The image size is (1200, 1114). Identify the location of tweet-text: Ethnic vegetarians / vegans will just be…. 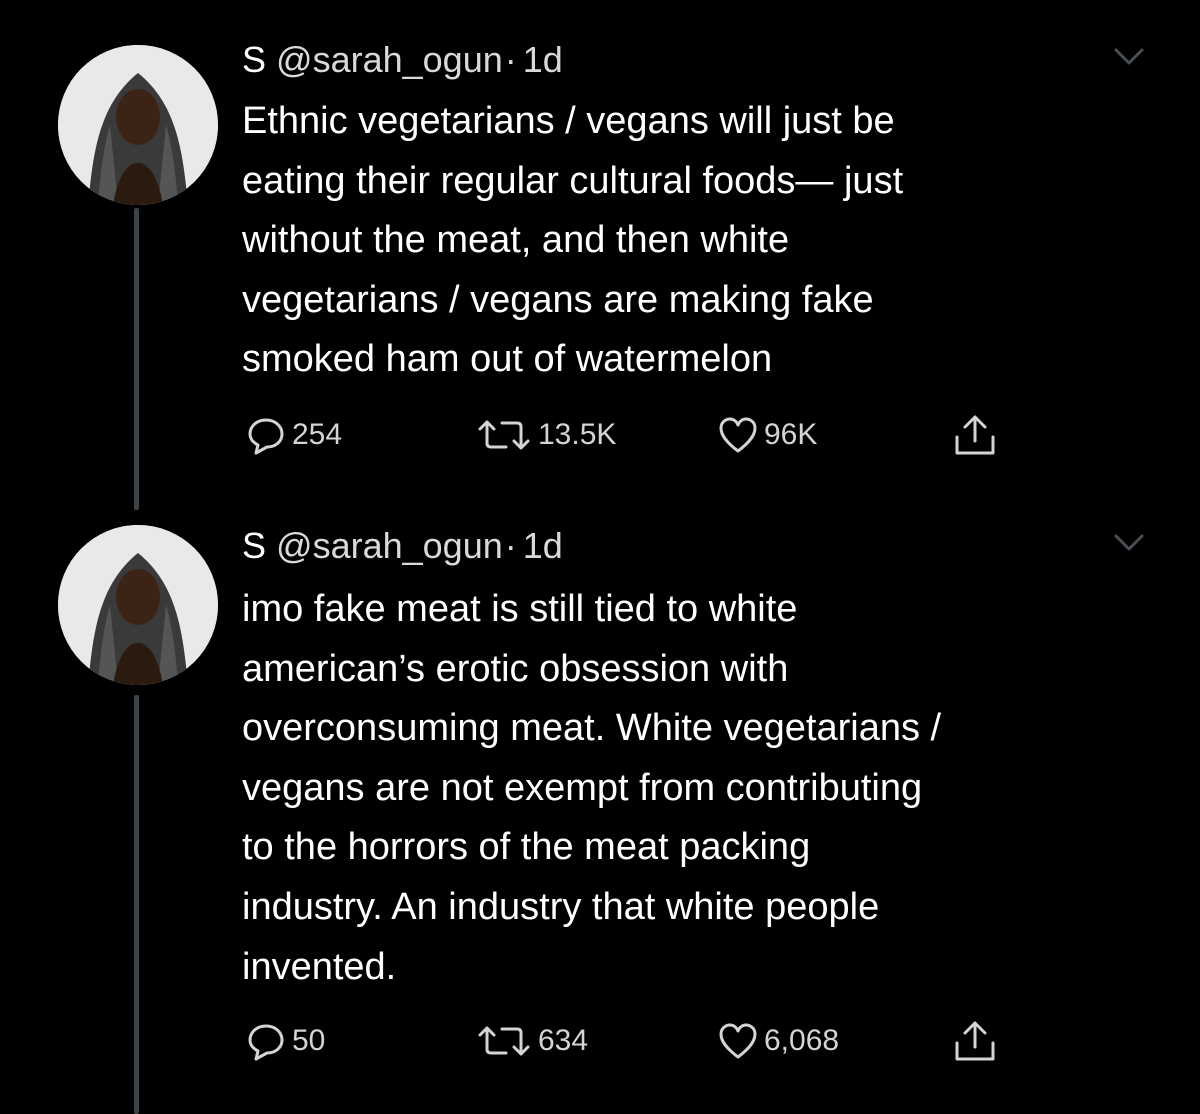
(573, 240).